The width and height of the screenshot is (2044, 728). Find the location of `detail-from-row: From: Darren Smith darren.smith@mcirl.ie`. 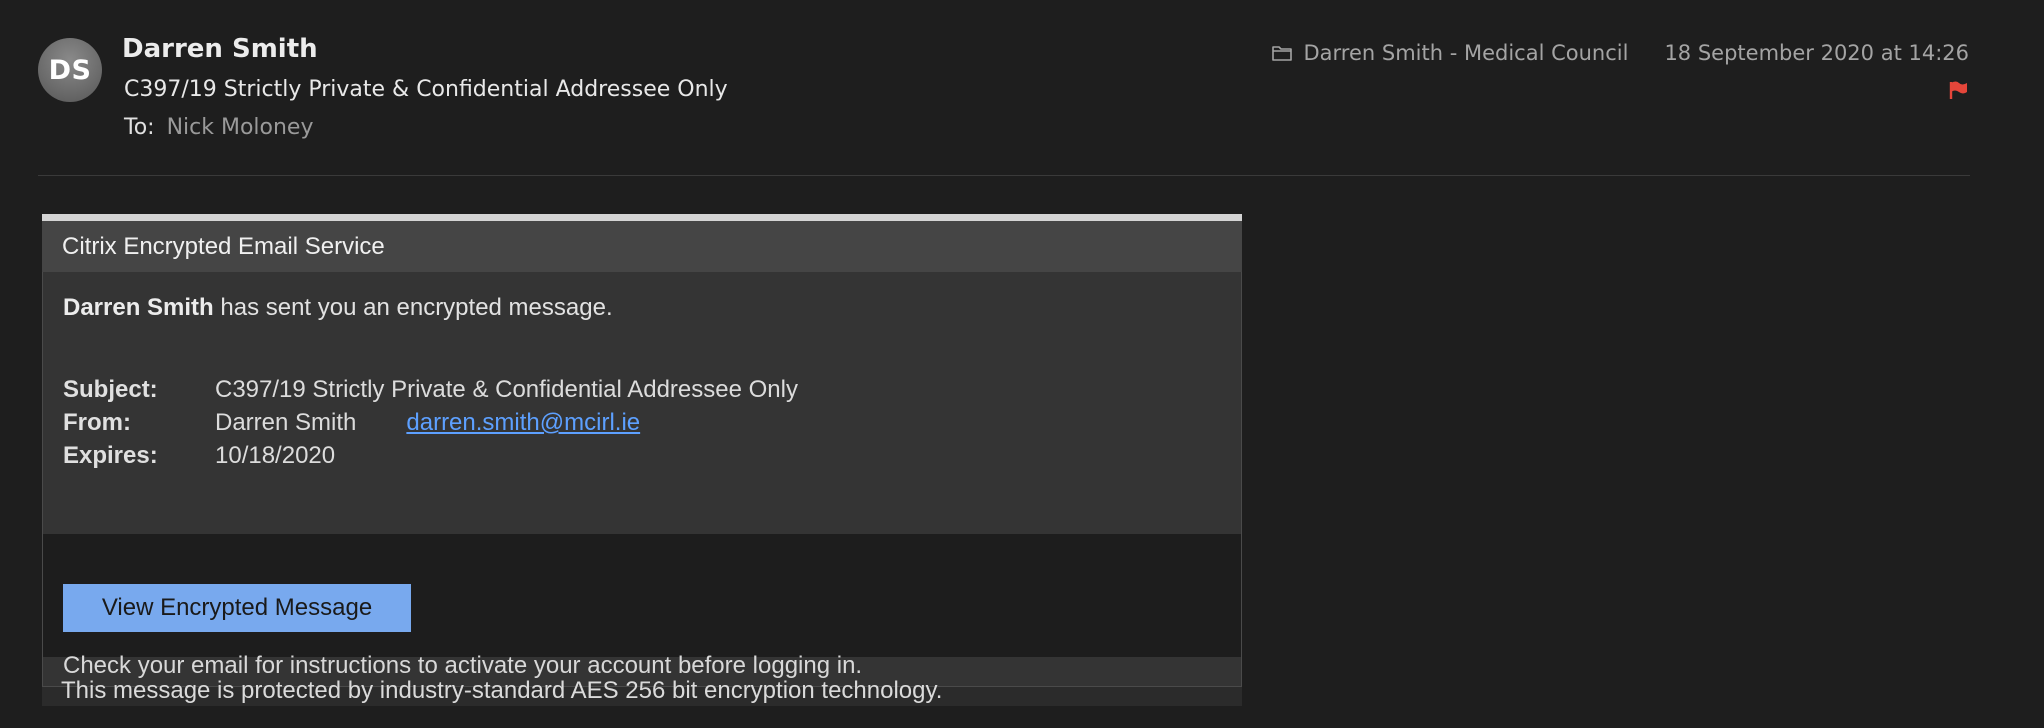

detail-from-row: From: Darren Smith darren.smith@mcirl.ie is located at coordinates (351, 423).